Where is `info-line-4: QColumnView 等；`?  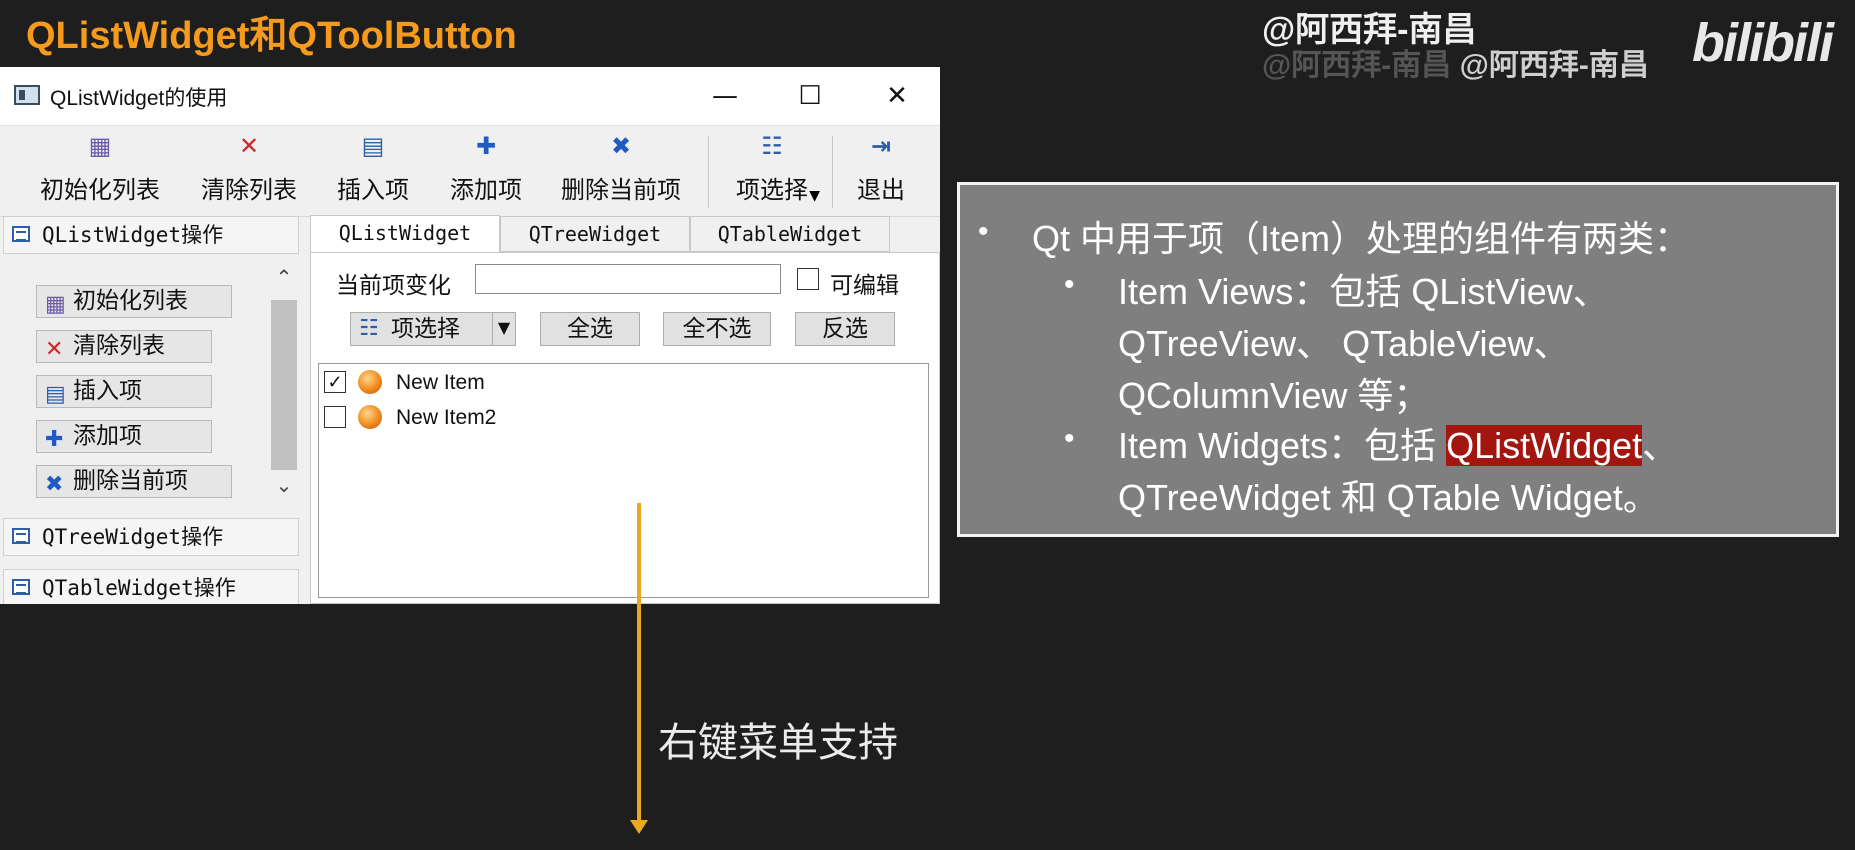 info-line-4: QColumnView 等； is located at coordinates (1274, 395).